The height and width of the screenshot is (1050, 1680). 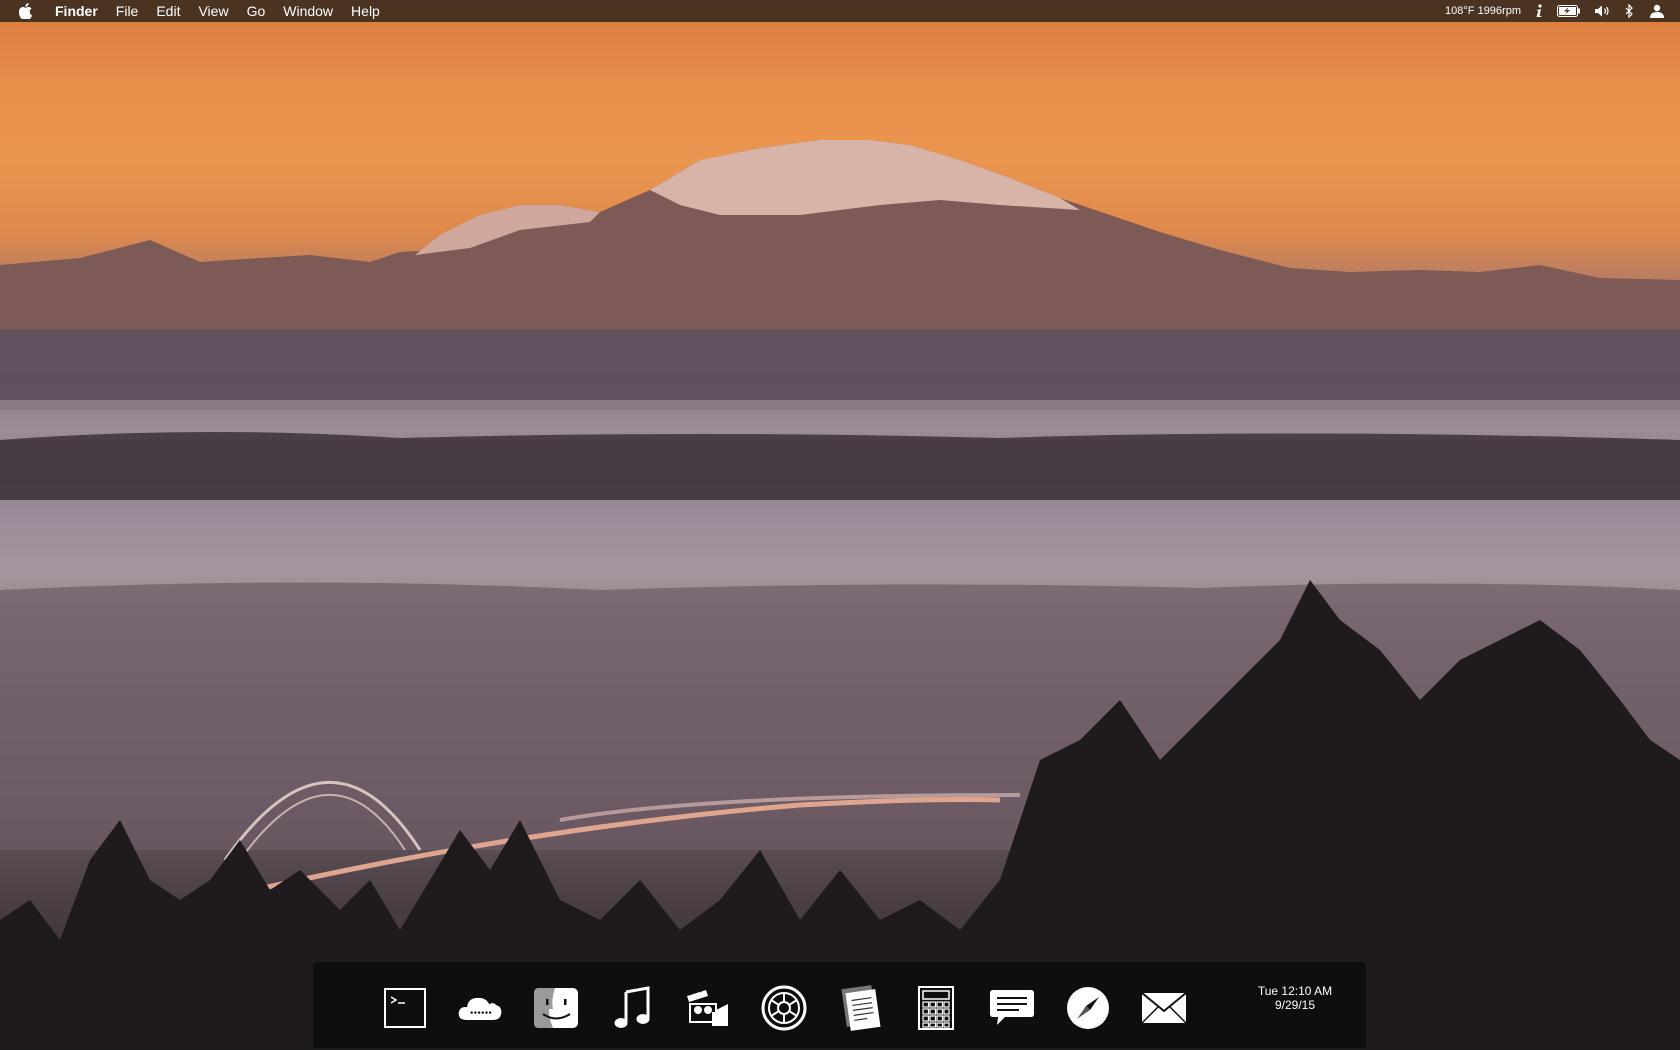 I want to click on menu-go: Go, so click(x=256, y=11).